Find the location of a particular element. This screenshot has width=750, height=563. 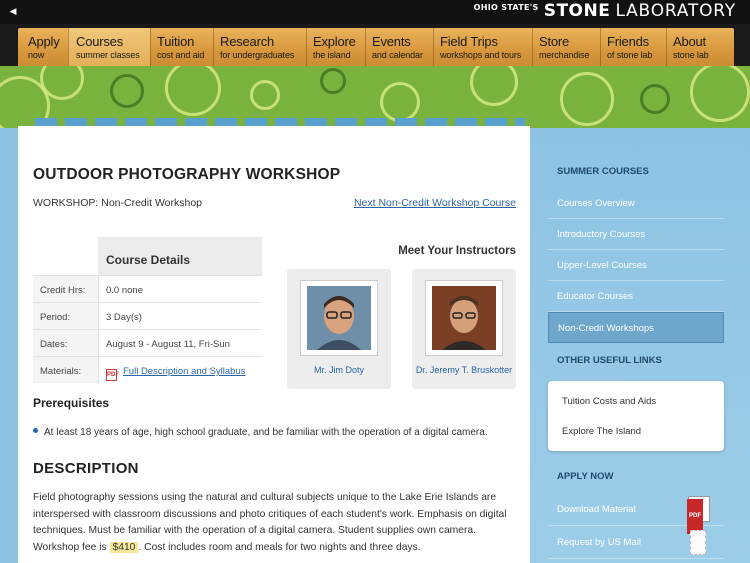

apply-now-heading: APPLY NOW is located at coordinates (585, 476).